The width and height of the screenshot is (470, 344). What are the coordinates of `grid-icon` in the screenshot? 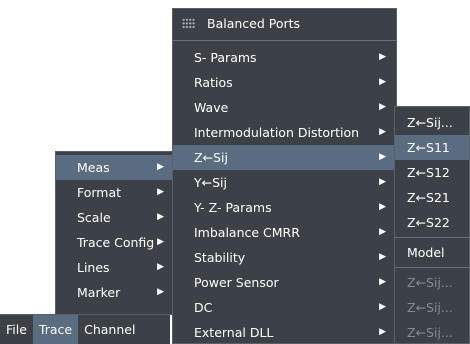 It's located at (188, 23).